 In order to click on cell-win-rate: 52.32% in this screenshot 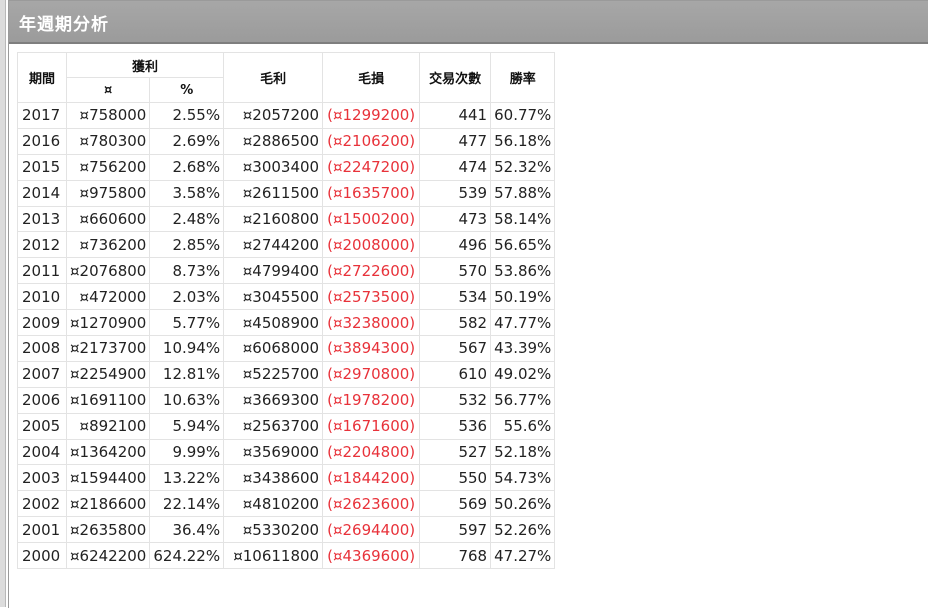, I will do `click(523, 167)`.